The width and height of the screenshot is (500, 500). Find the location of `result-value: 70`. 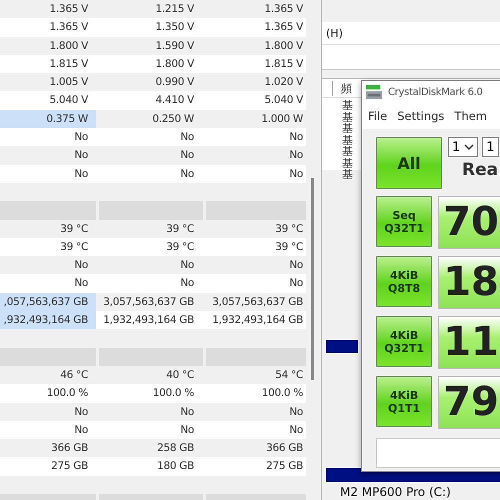

result-value: 70 is located at coordinates (469, 222).